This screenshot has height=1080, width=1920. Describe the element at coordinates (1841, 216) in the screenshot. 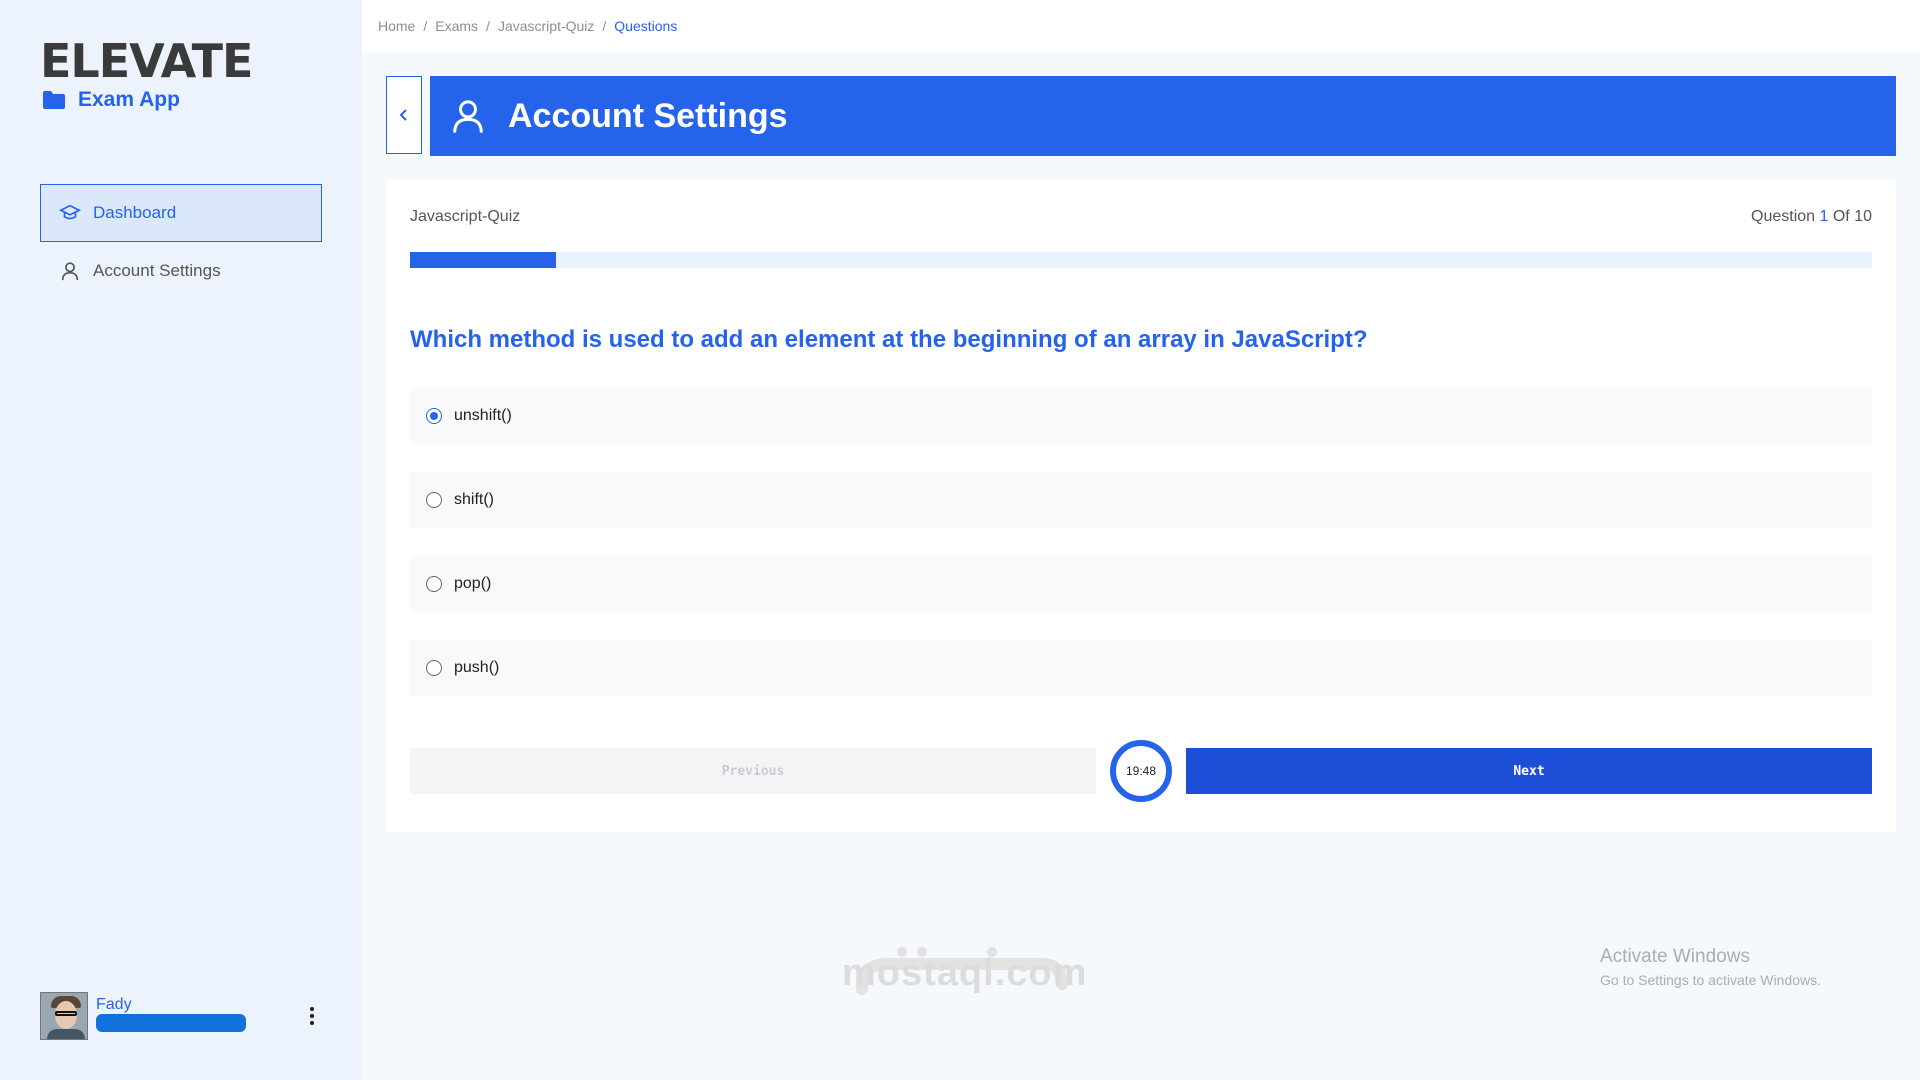

I see `of-label: Of` at that location.